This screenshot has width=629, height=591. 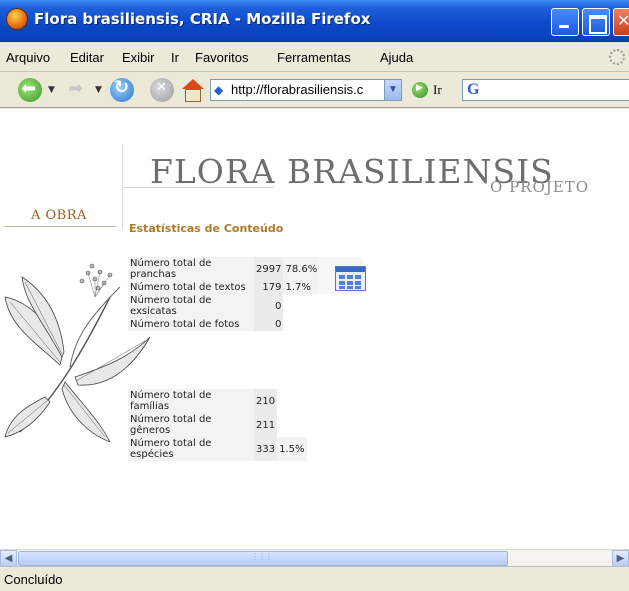 I want to click on table-row: Número total de textos 179 1.7%, so click(x=246, y=287).